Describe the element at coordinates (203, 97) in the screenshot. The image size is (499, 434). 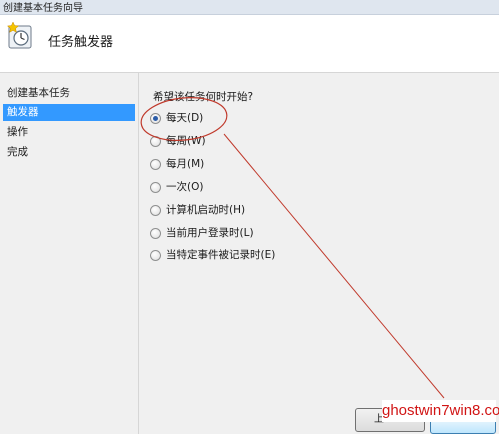
I see `trigger-question: 希望该任务何时开始?` at that location.